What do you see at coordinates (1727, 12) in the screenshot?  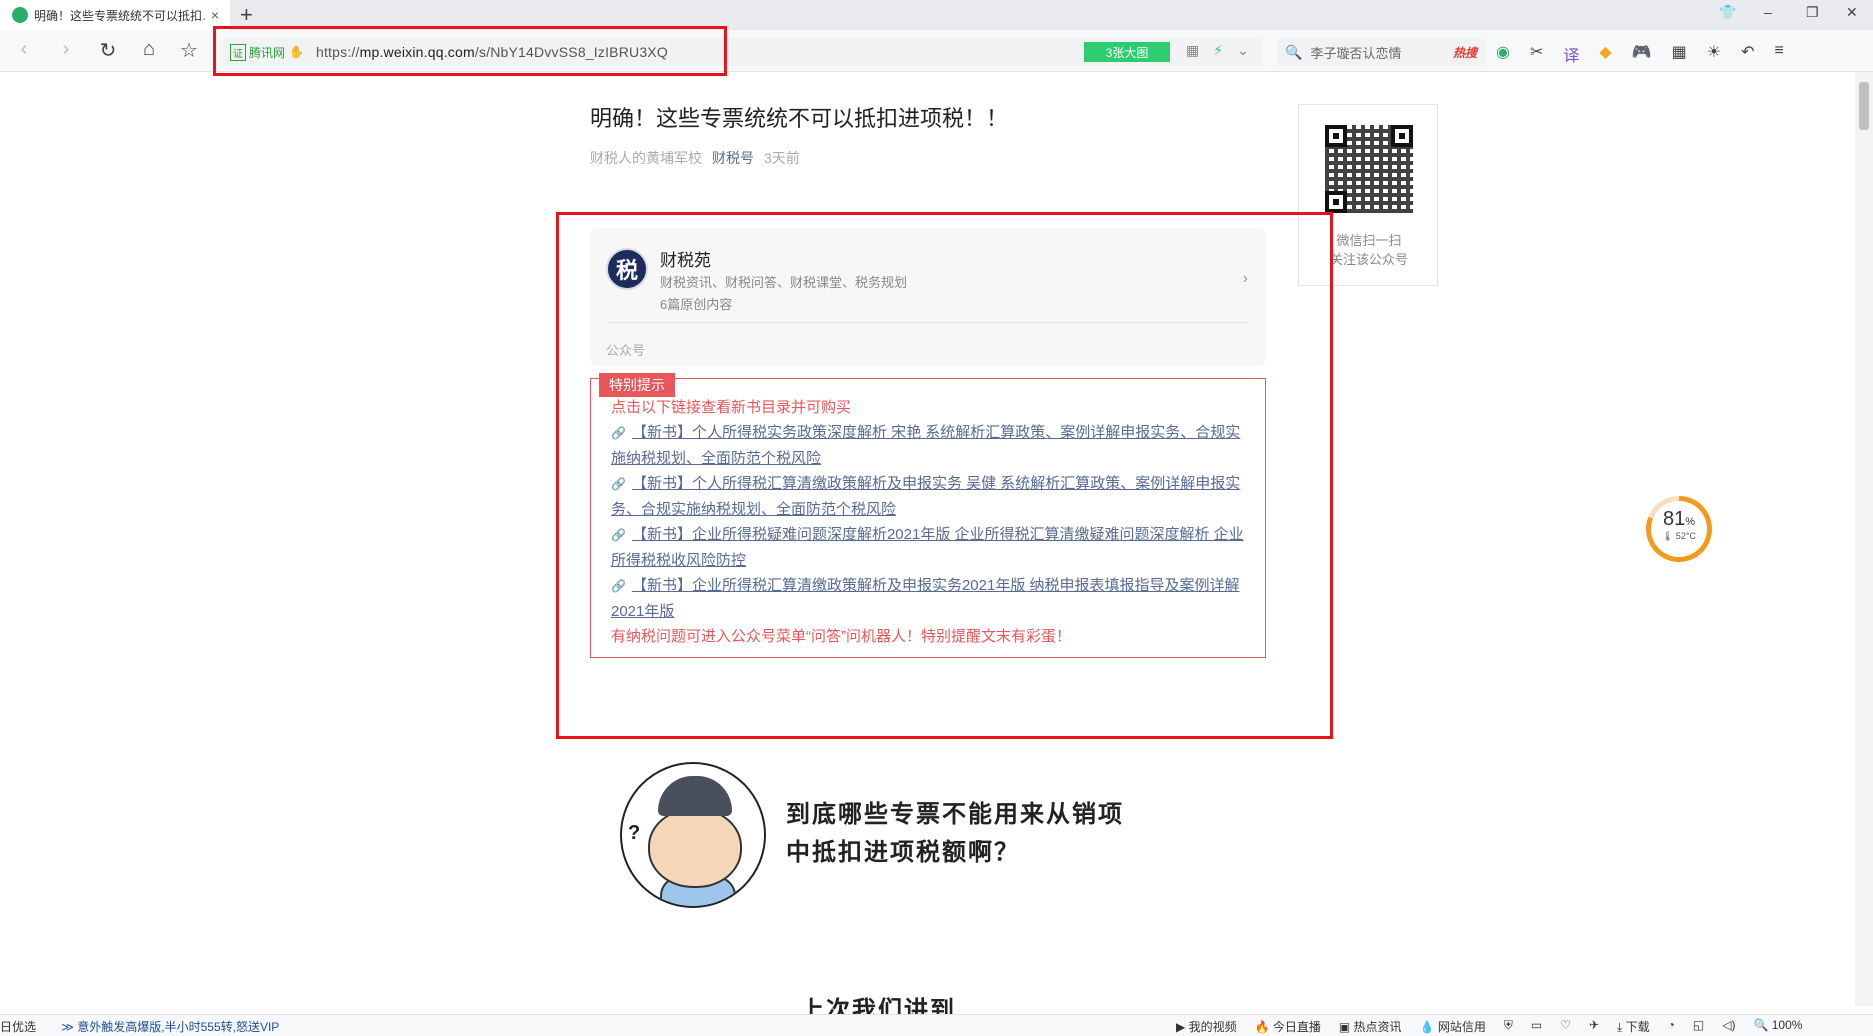 I see `skin-icon: 👕` at bounding box center [1727, 12].